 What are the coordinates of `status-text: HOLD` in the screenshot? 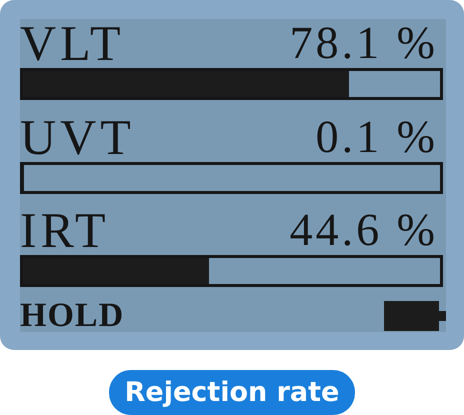 It's located at (72, 316).